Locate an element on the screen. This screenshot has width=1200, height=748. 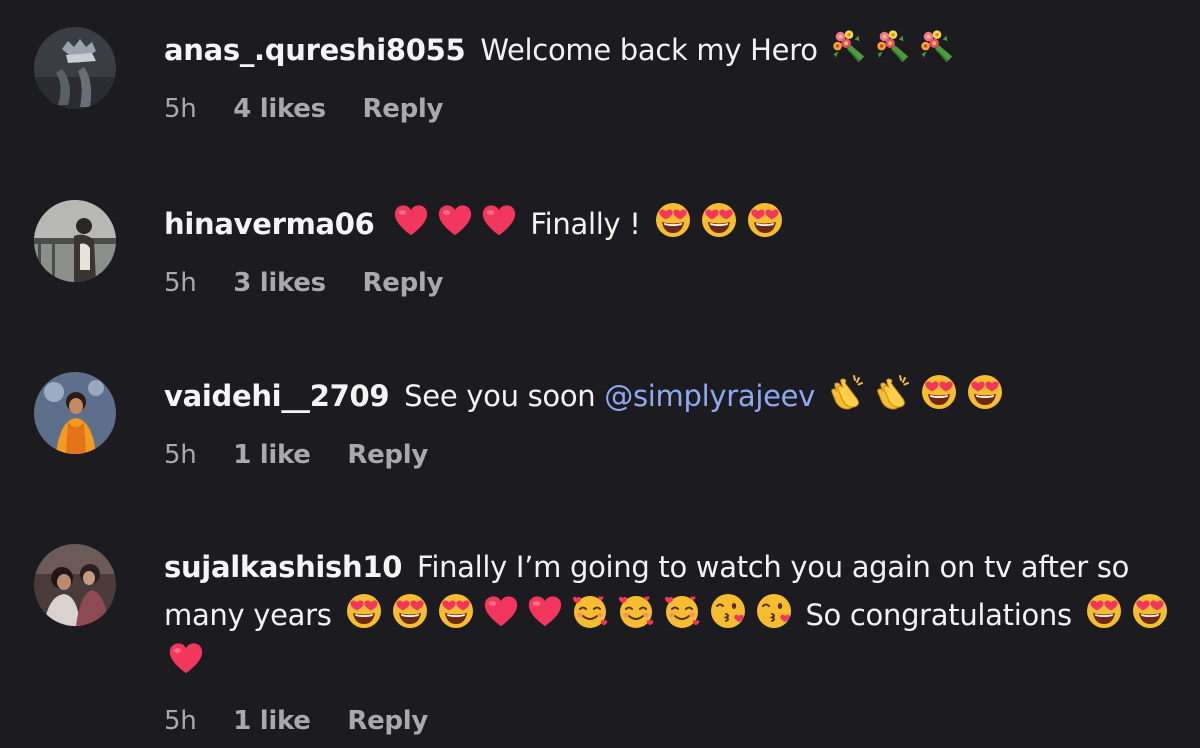
likes-count: 4 likes is located at coordinates (279, 109).